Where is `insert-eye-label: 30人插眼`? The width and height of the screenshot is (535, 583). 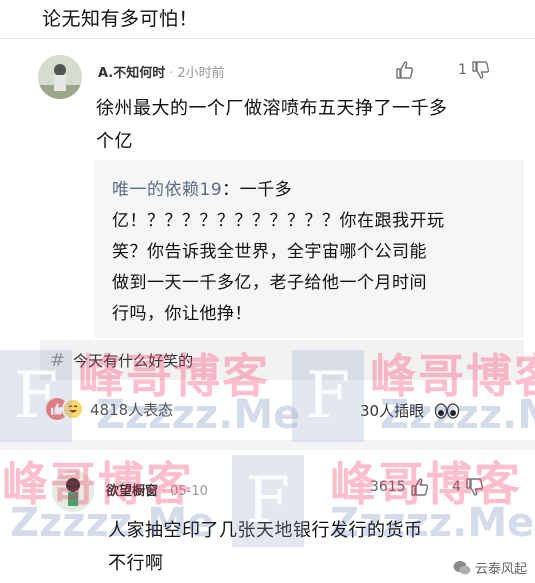 insert-eye-label: 30人插眼 is located at coordinates (392, 411).